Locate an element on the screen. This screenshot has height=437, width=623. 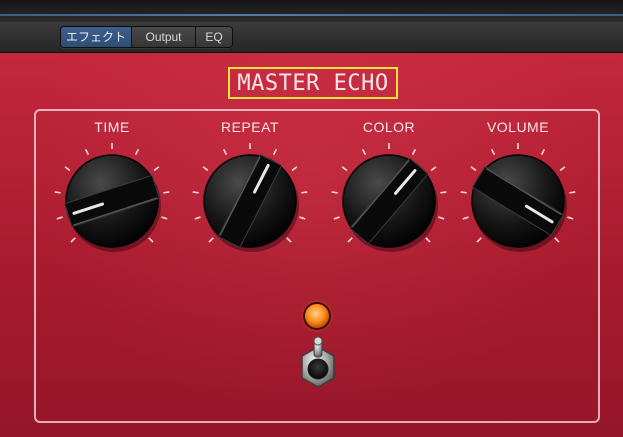
bypass-footswitch is located at coordinates (318, 366).